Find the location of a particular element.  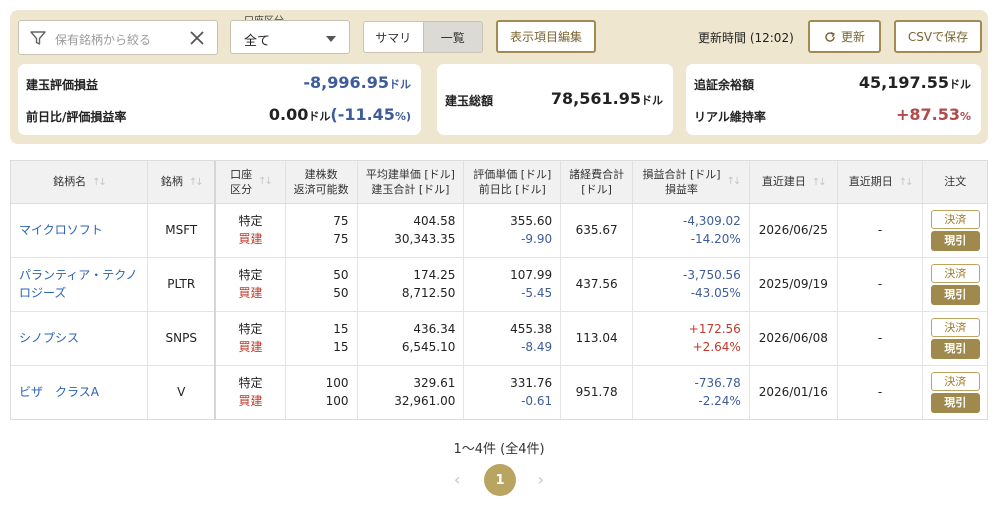

col-profit-loss: 損益合計 [ドル] 損益率↑↓ is located at coordinates (691, 182).